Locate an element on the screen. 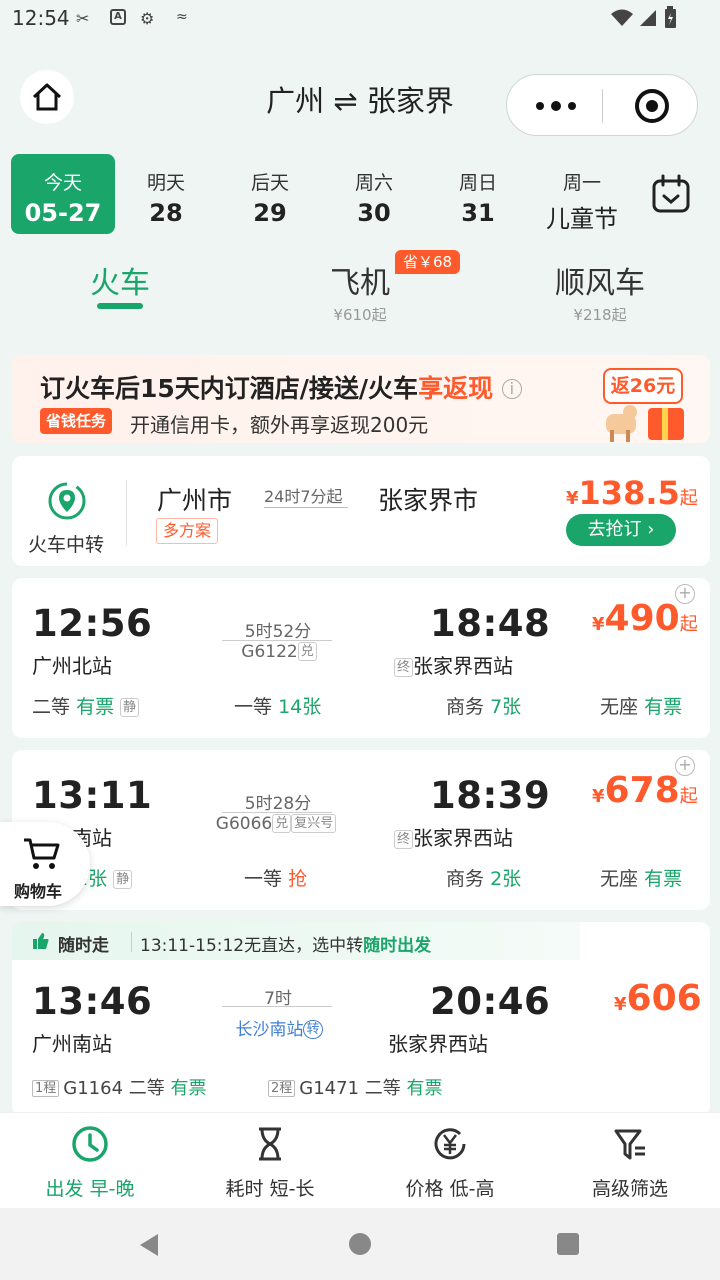 This screenshot has height=1280, width=720. info-icon: i is located at coordinates (511, 389).